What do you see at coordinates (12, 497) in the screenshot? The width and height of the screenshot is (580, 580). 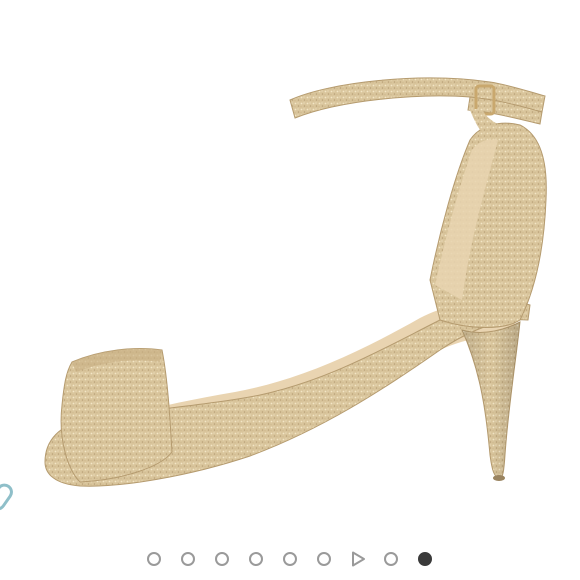 I see `link-chain-icon` at bounding box center [12, 497].